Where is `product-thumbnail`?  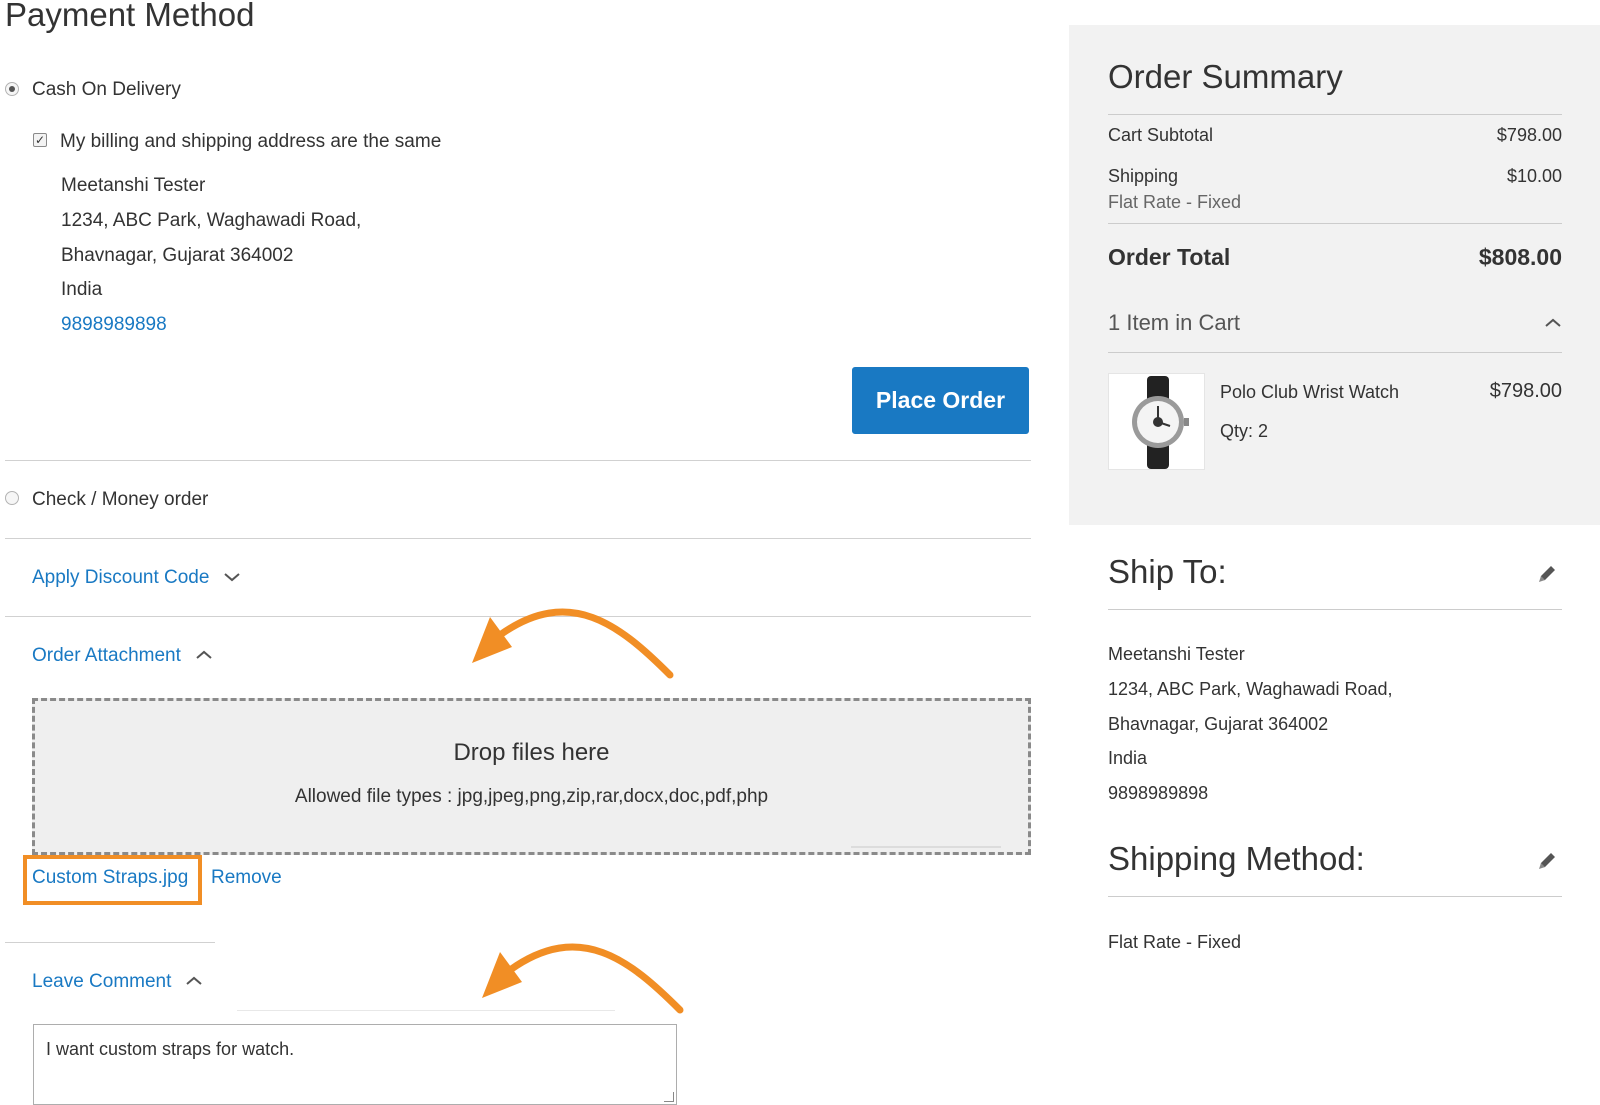 product-thumbnail is located at coordinates (1156, 421).